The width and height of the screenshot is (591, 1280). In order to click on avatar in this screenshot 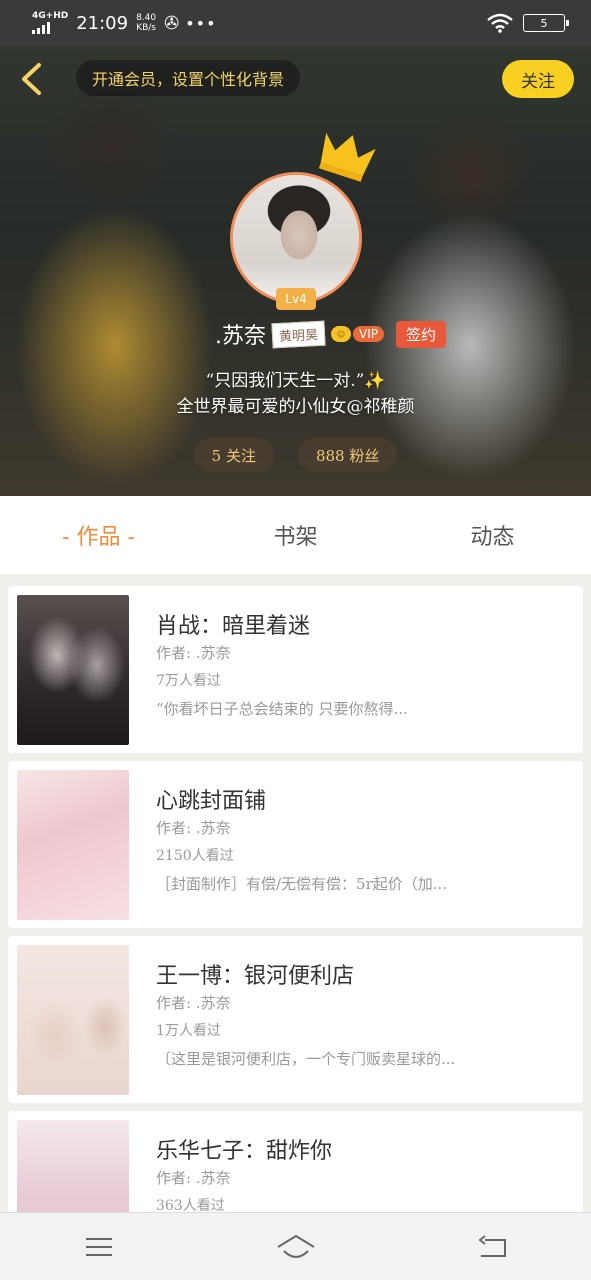, I will do `click(296, 238)`.